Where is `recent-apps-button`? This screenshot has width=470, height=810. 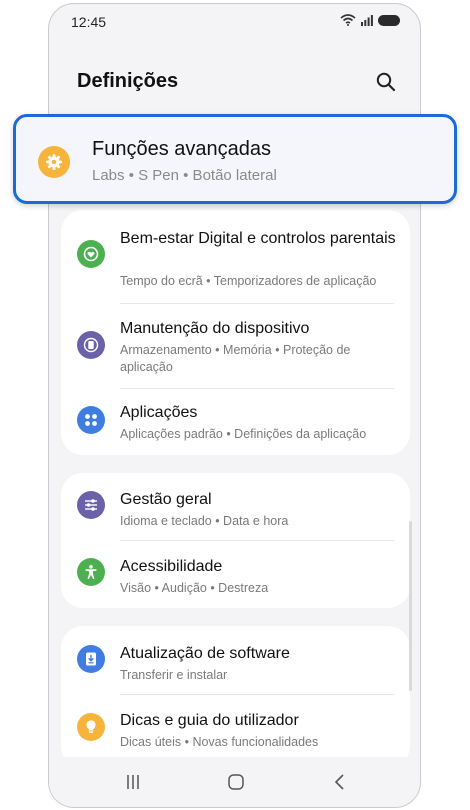
recent-apps-button is located at coordinates (133, 782).